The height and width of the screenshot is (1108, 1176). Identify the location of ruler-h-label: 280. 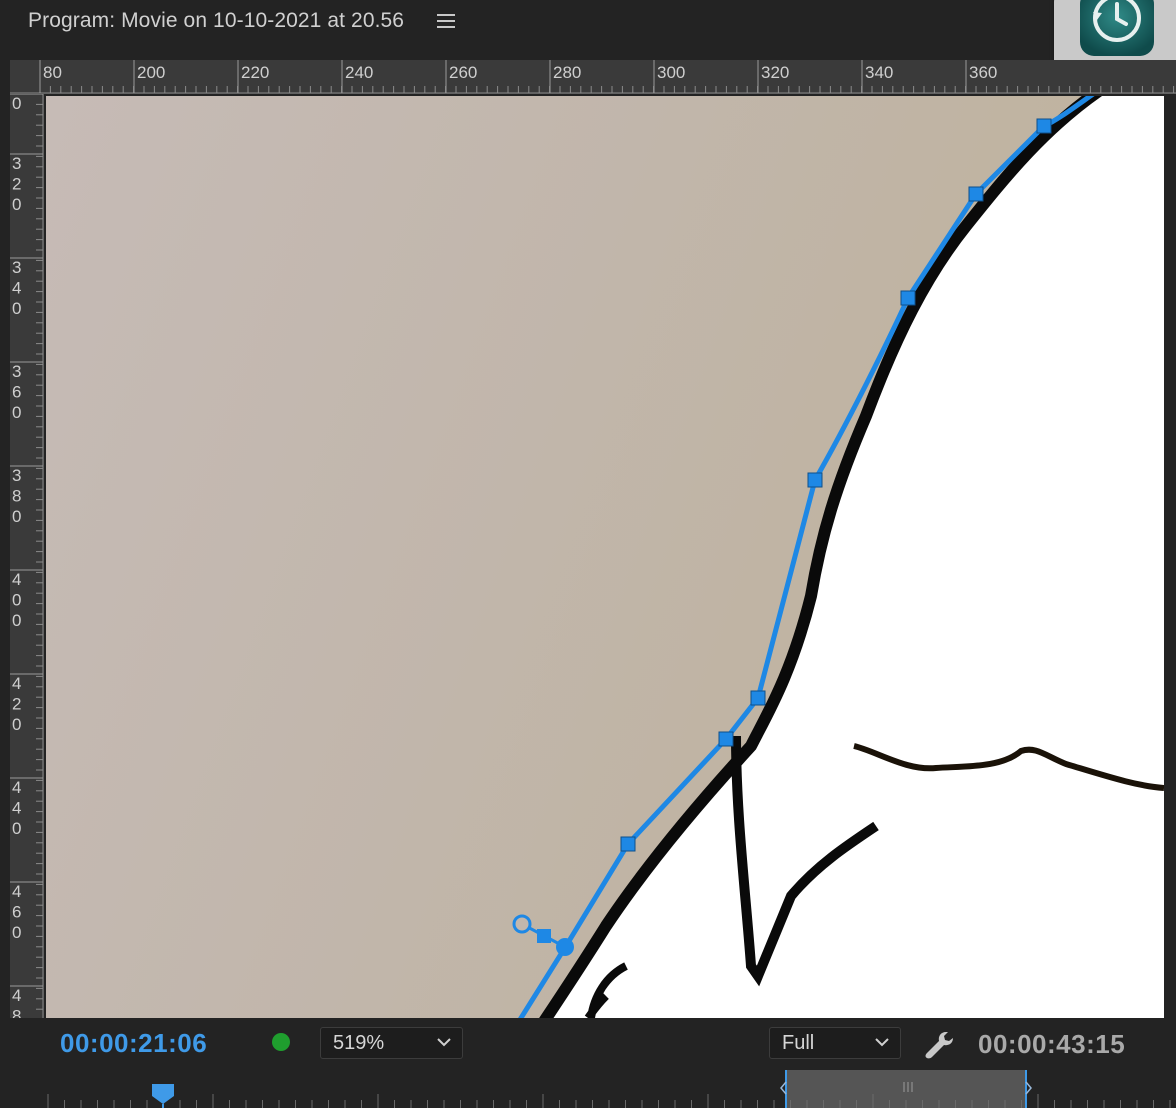
(567, 72).